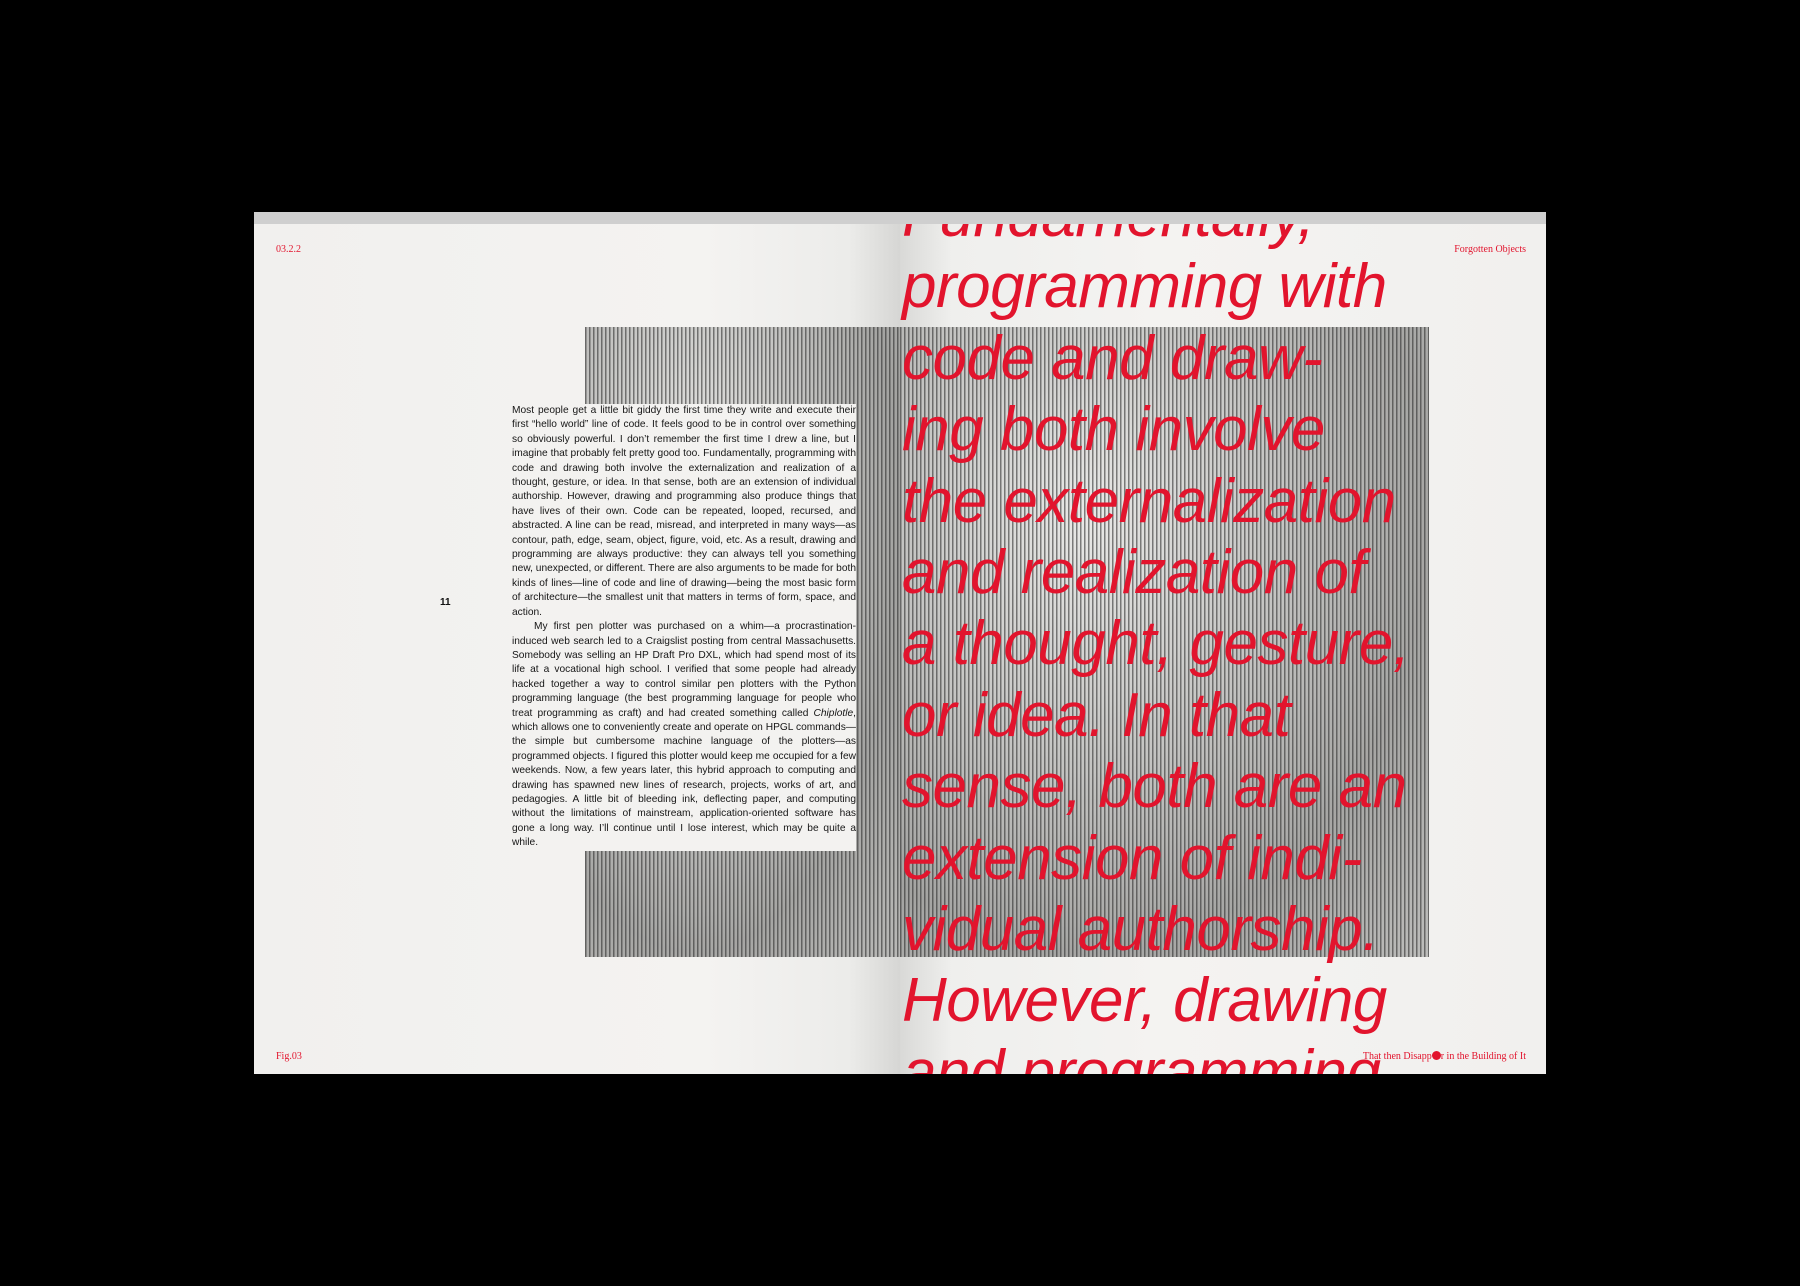  I want to click on running-head: Forgotten Objects, so click(1490, 249).